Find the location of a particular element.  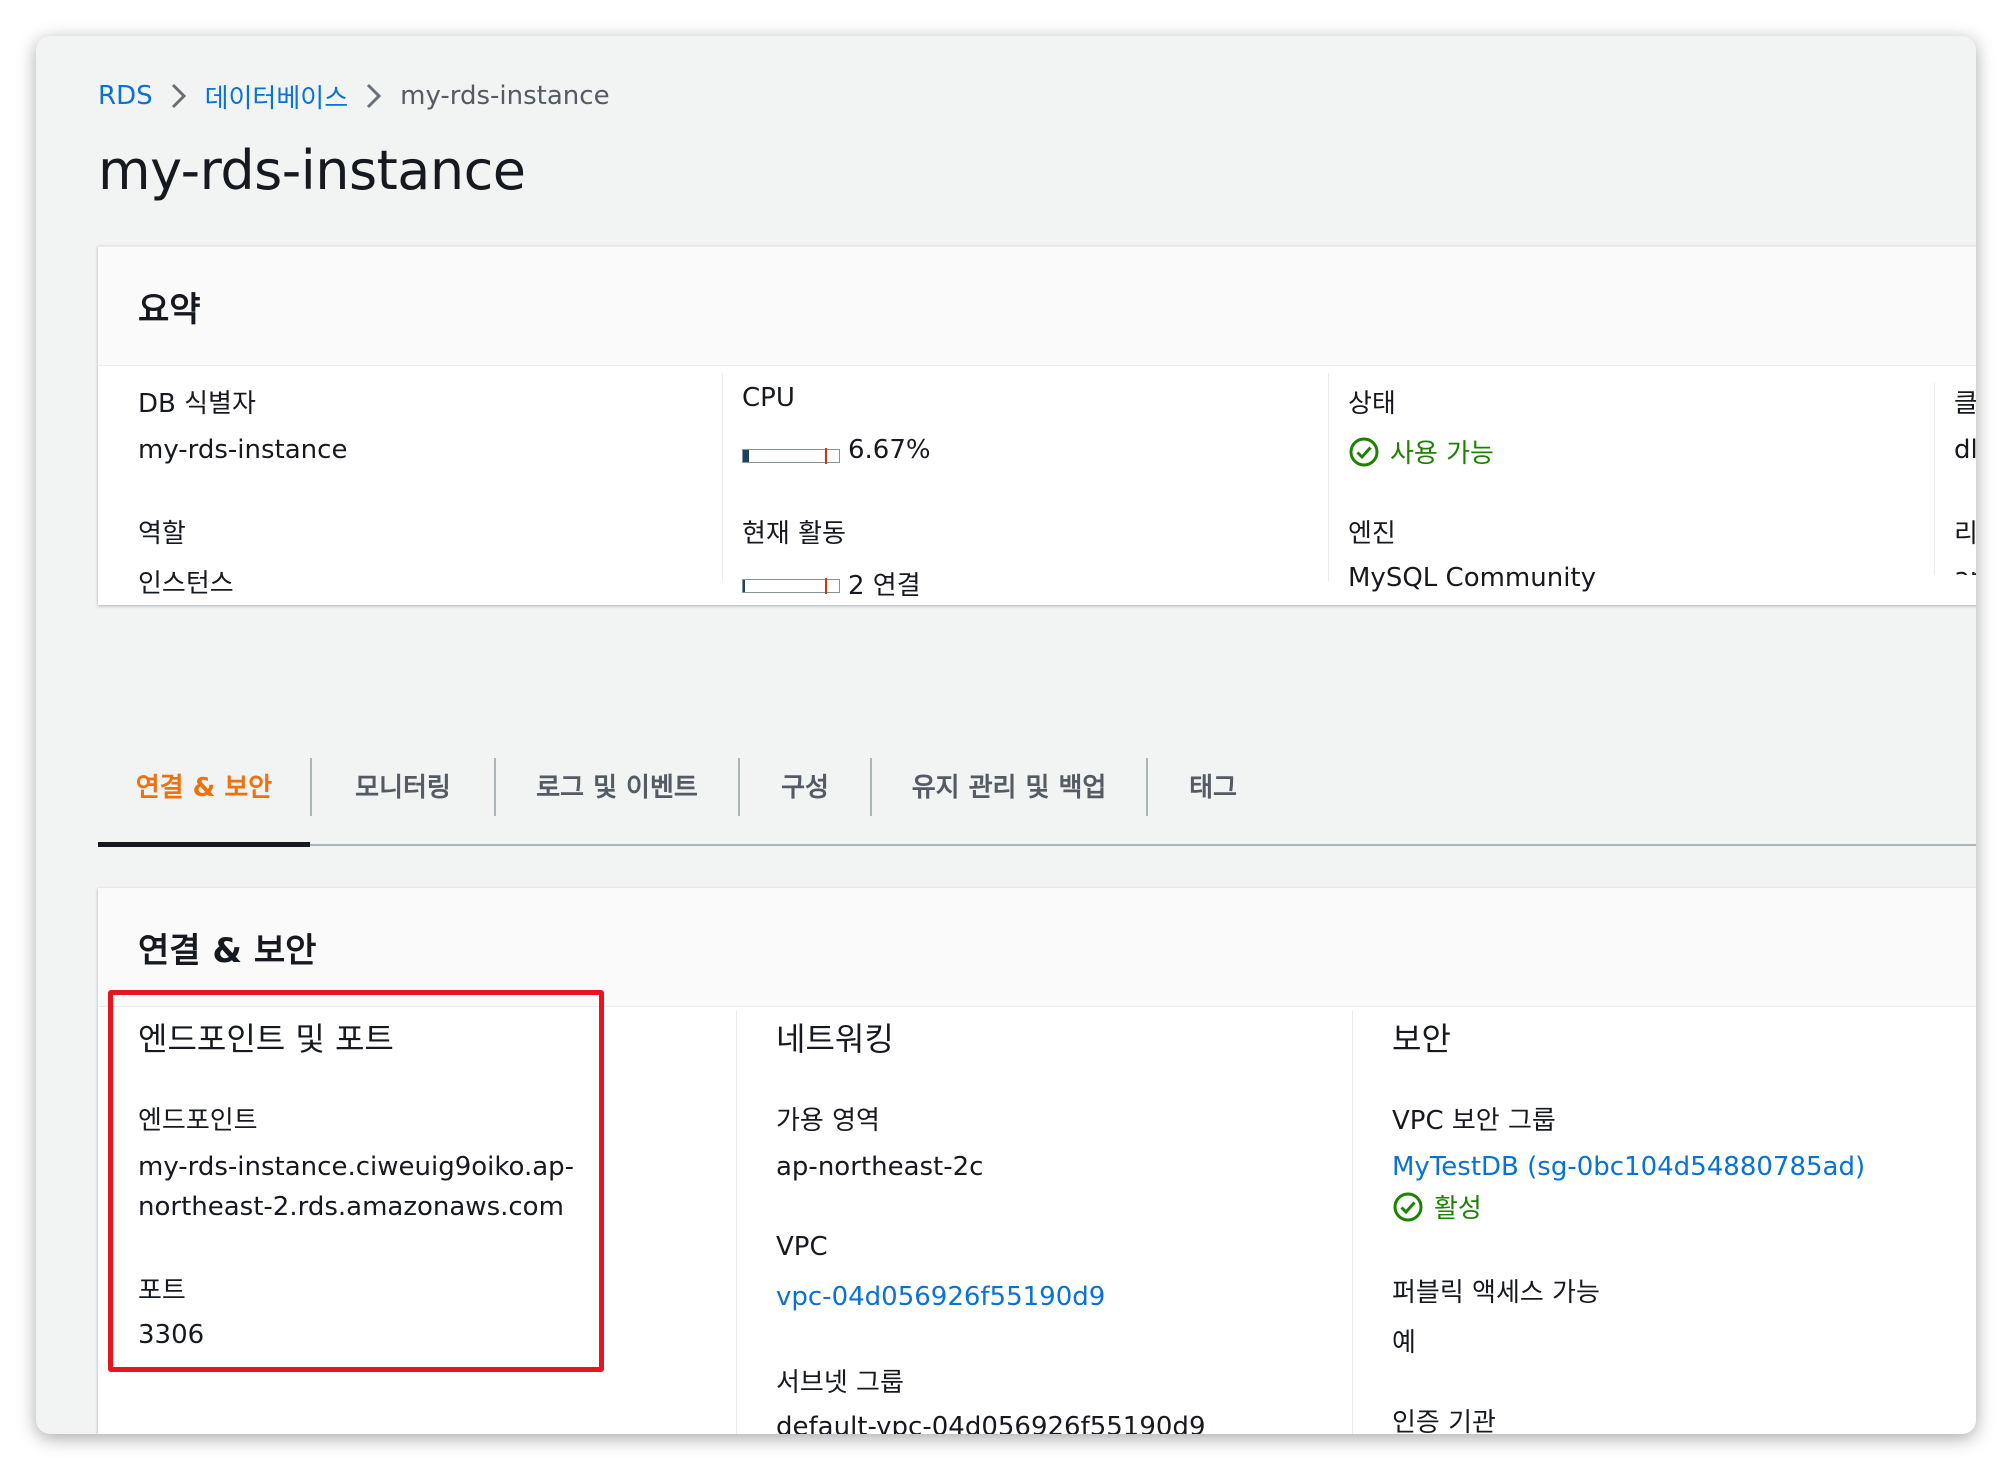

public-access-label: 퍼블릭 액세스 가능 is located at coordinates (1496, 1293).